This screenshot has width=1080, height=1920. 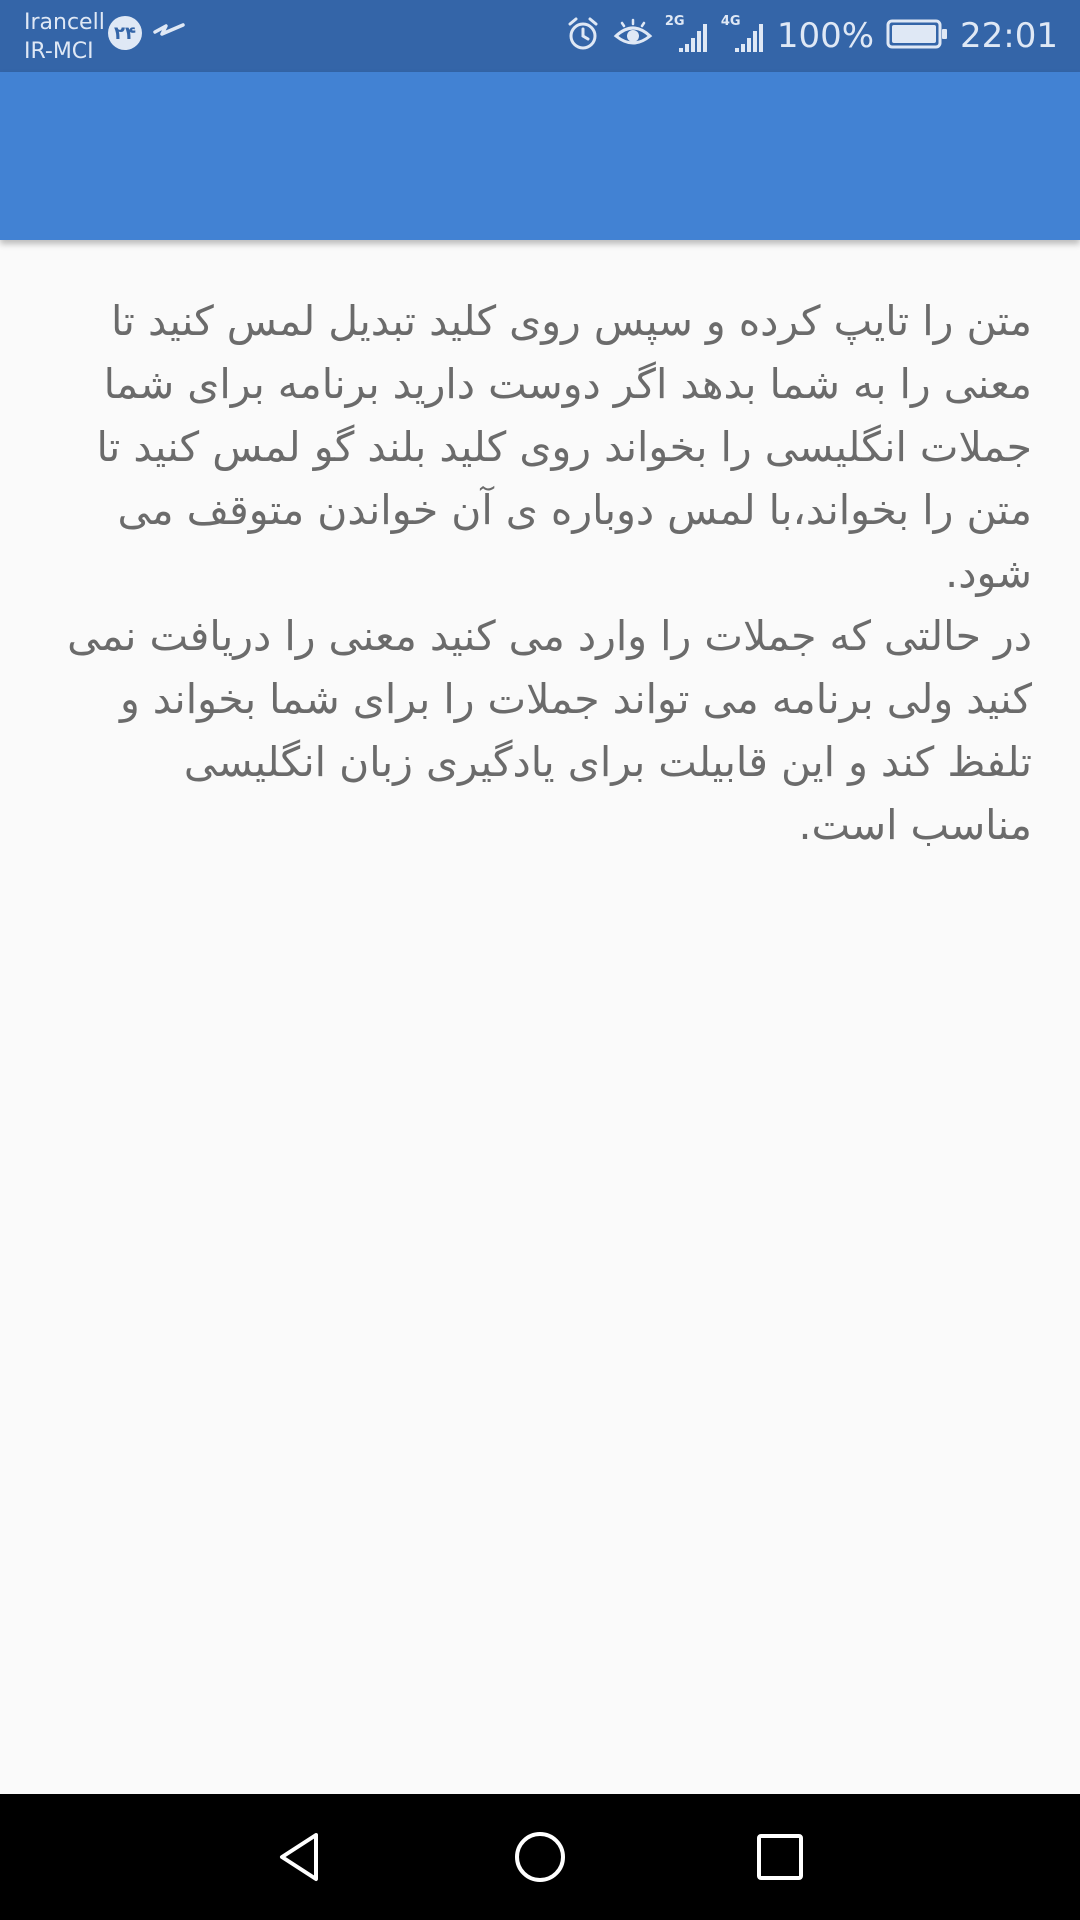 I want to click on clock: 22:01, so click(x=1009, y=36).